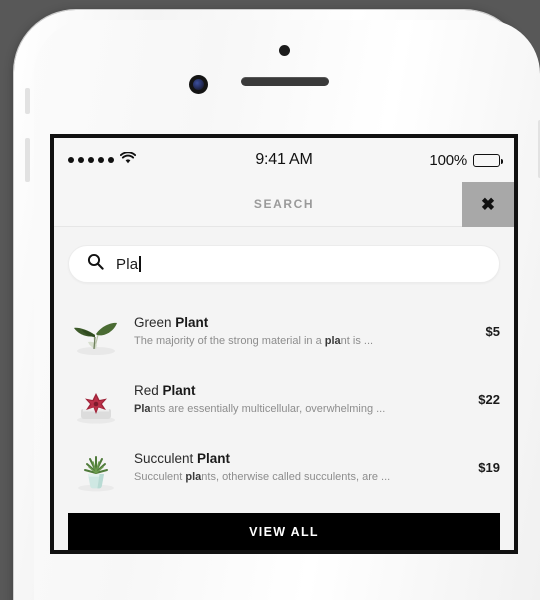  Describe the element at coordinates (284, 264) in the screenshot. I see `search-input: Pla` at that location.